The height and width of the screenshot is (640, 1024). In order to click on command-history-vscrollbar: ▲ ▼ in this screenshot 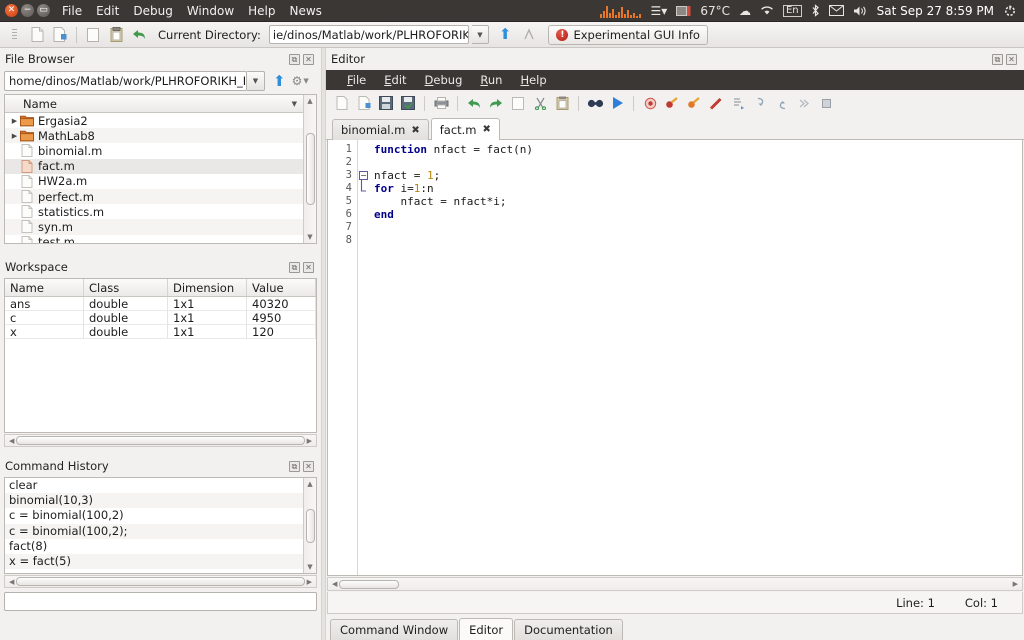, I will do `click(309, 525)`.